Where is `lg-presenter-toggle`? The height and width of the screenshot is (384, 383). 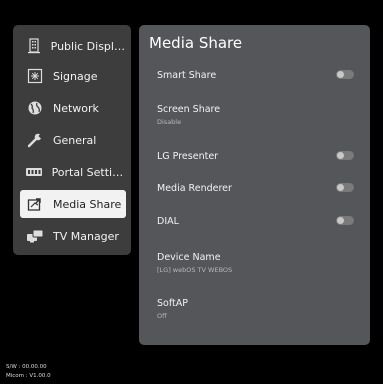 lg-presenter-toggle is located at coordinates (345, 155).